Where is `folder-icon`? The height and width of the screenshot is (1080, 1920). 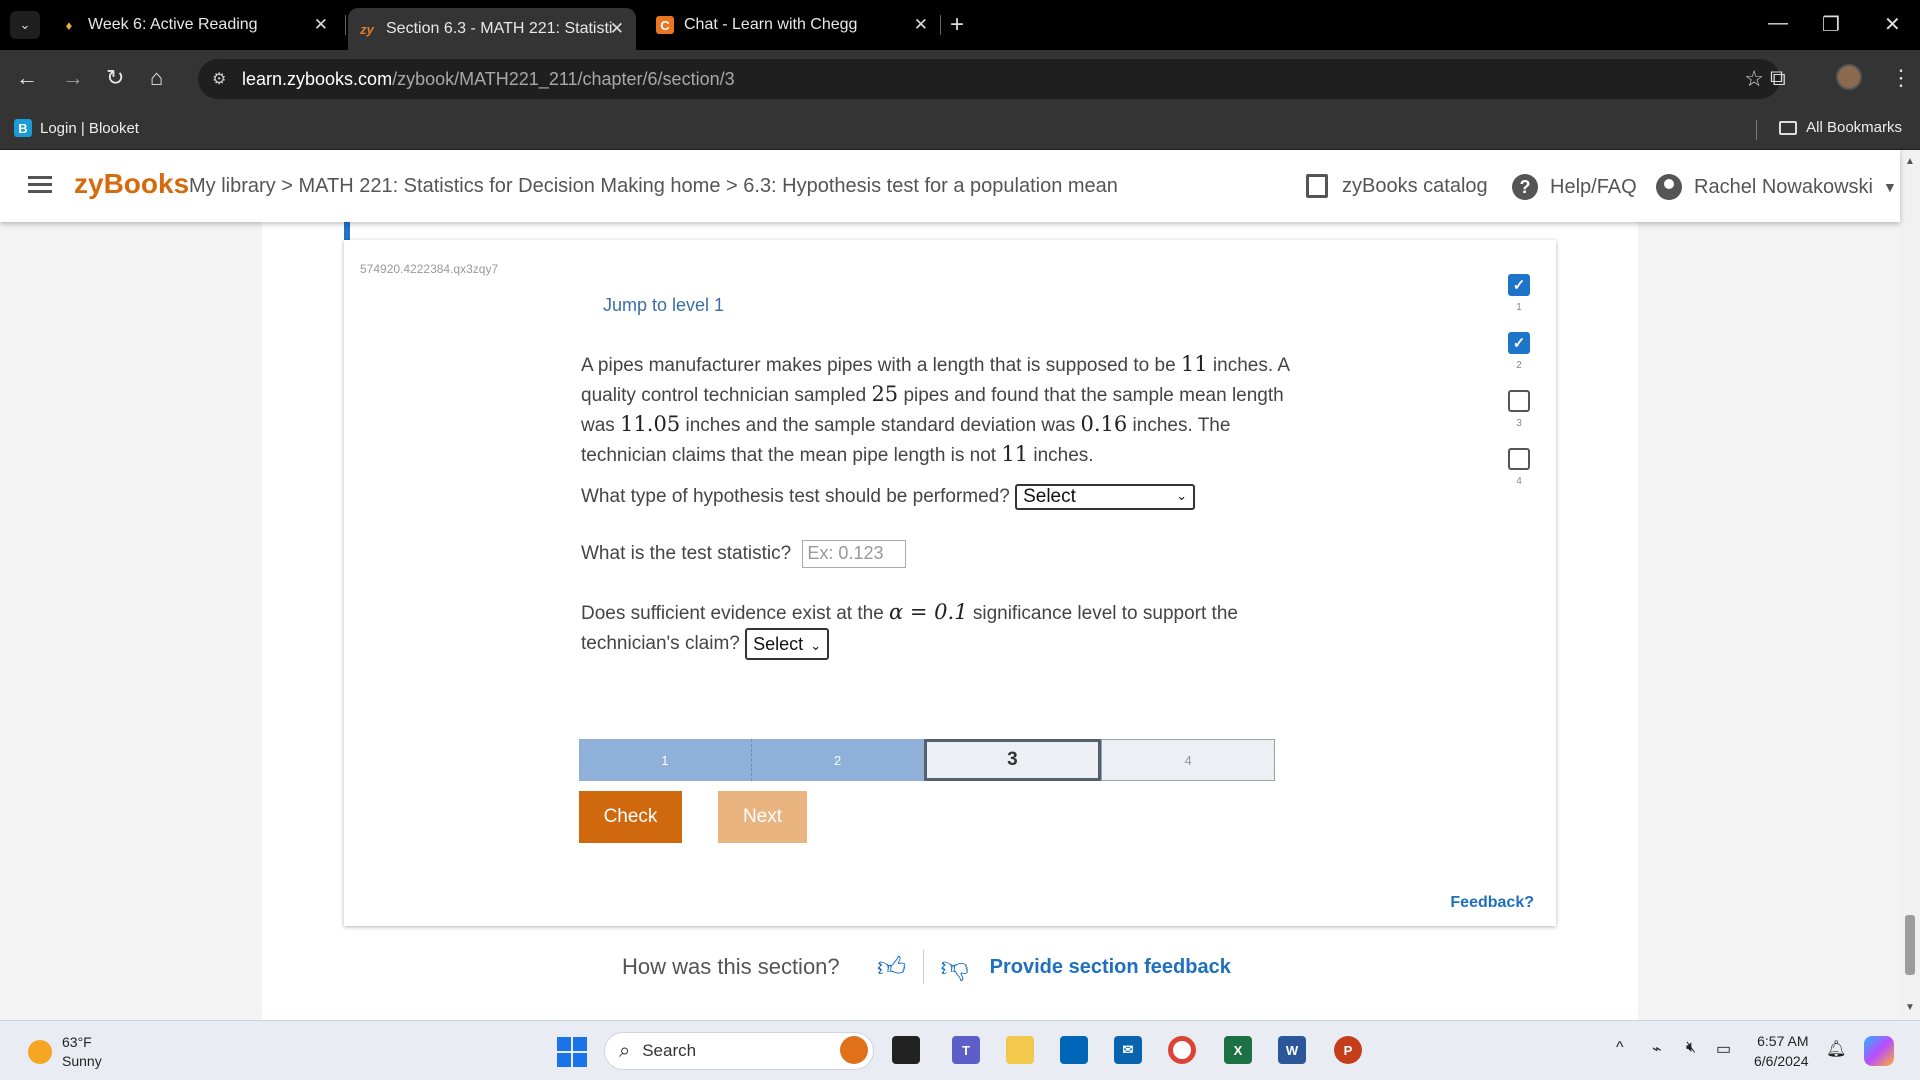 folder-icon is located at coordinates (1788, 127).